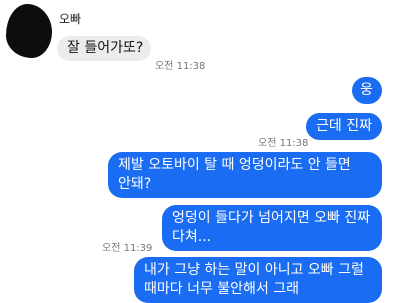 The width and height of the screenshot is (400, 303). I want to click on outgoing-message: 제발 오토바이 탈 때 엉덩이라도 안 들면 안돼?, so click(245, 175).